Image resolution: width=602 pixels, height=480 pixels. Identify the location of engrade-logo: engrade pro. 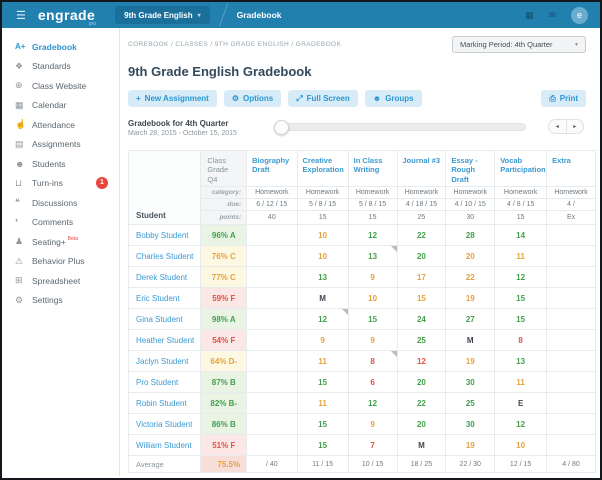
(67, 17).